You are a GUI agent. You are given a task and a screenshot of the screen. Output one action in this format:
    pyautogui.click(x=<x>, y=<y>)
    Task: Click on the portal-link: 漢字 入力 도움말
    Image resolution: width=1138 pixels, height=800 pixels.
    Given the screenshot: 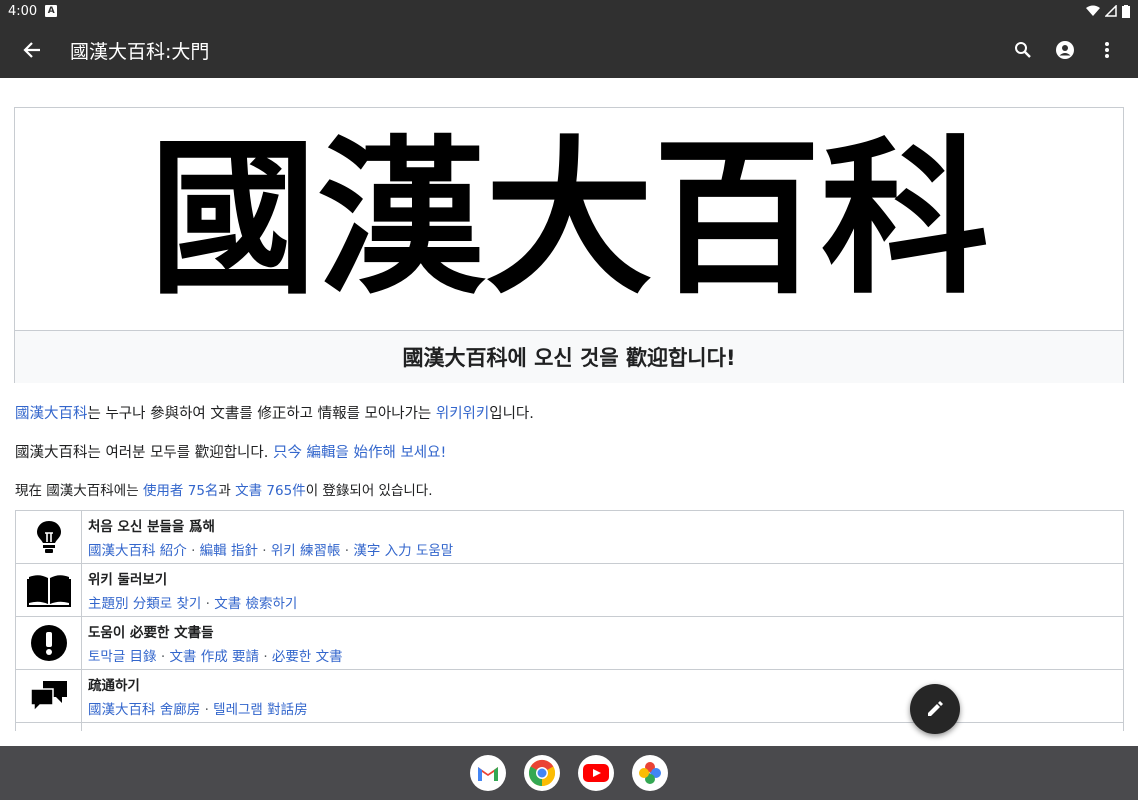 What is the action you would take?
    pyautogui.click(x=403, y=551)
    